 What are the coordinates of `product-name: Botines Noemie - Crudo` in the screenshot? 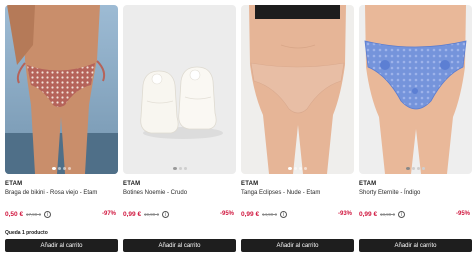 It's located at (155, 193).